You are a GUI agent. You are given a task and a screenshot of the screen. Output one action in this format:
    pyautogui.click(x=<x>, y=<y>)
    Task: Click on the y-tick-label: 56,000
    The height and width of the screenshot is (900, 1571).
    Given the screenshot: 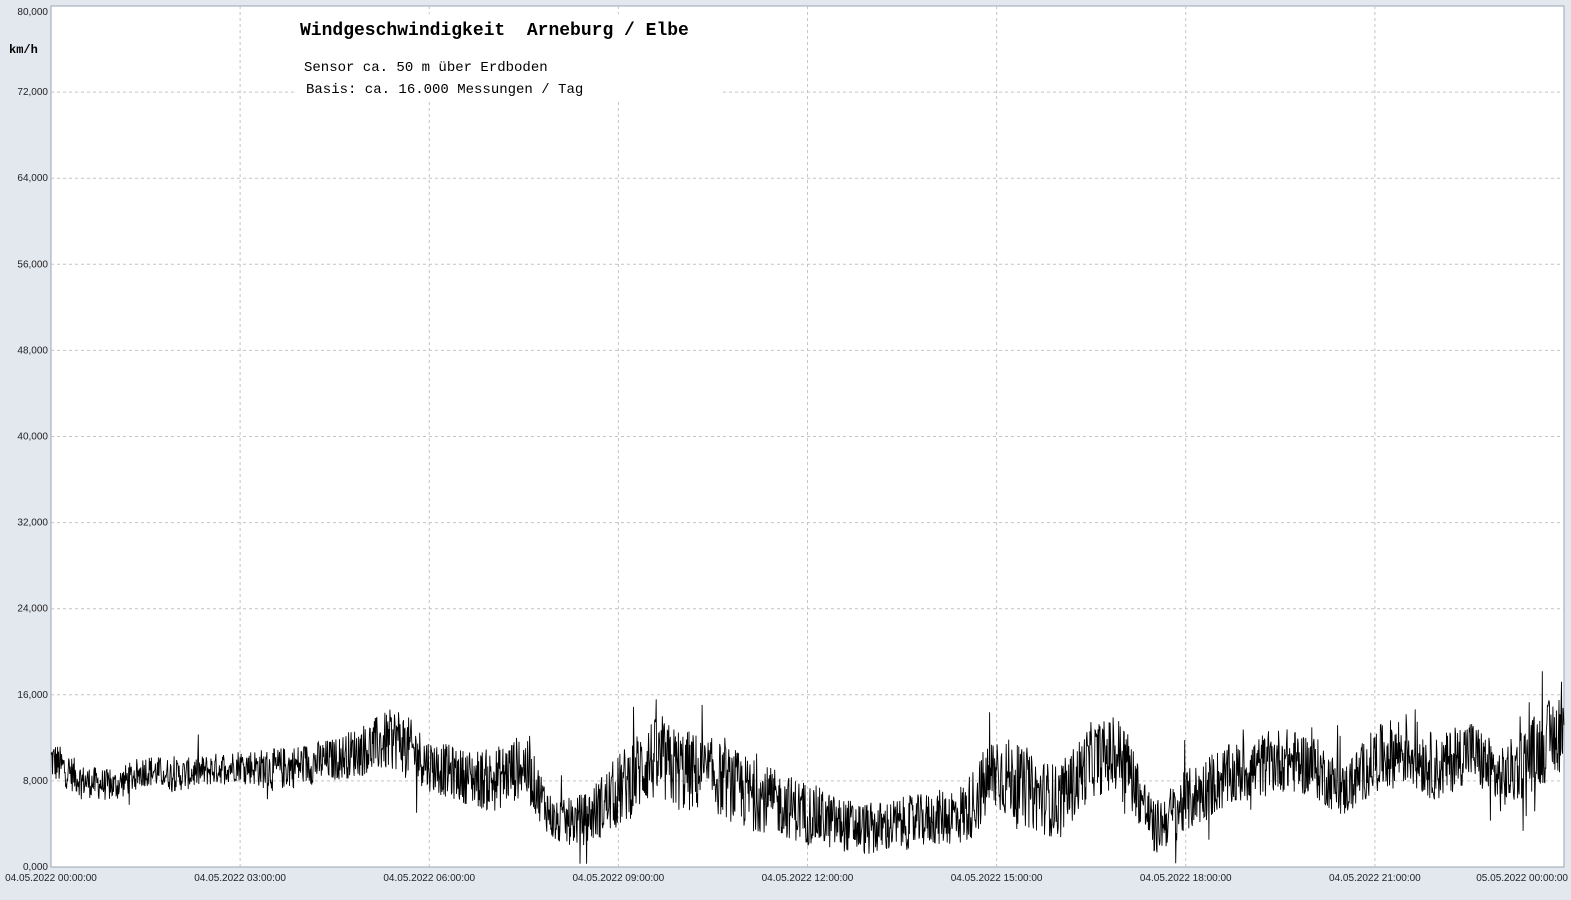 What is the action you would take?
    pyautogui.click(x=32, y=264)
    